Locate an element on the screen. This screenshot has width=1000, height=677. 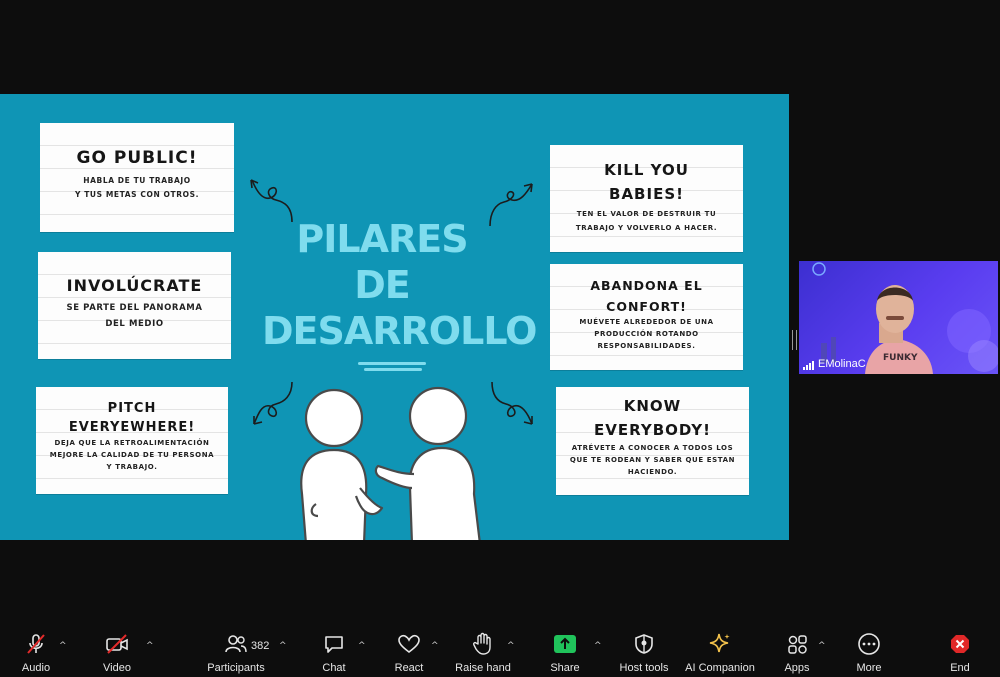
chat-icon is located at coordinates (334, 644).